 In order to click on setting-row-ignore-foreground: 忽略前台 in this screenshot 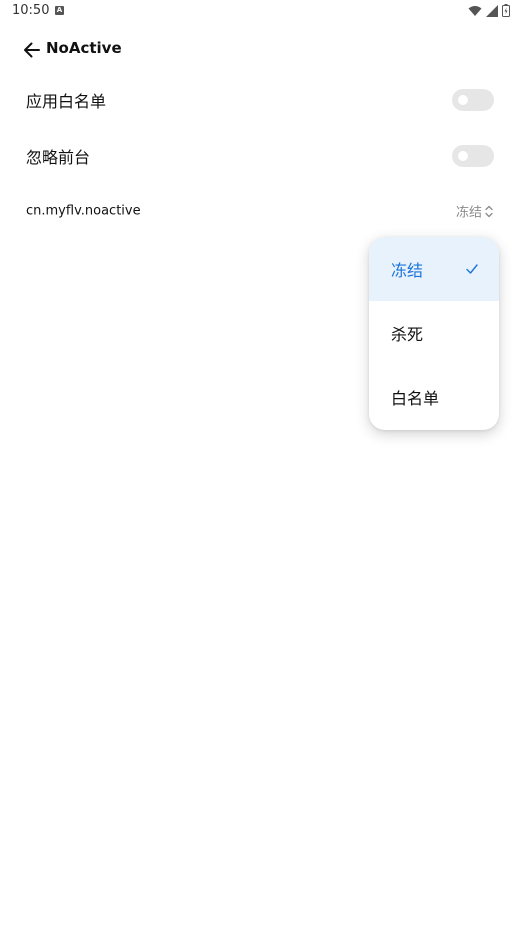, I will do `click(260, 156)`.